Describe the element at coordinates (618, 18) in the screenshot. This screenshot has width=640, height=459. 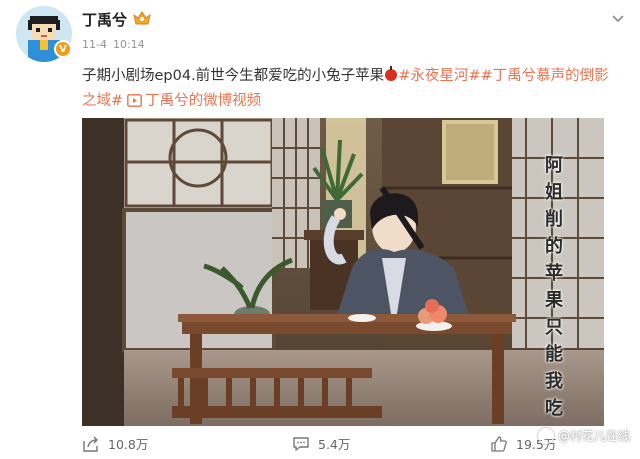
I see `chevron-down-icon` at that location.